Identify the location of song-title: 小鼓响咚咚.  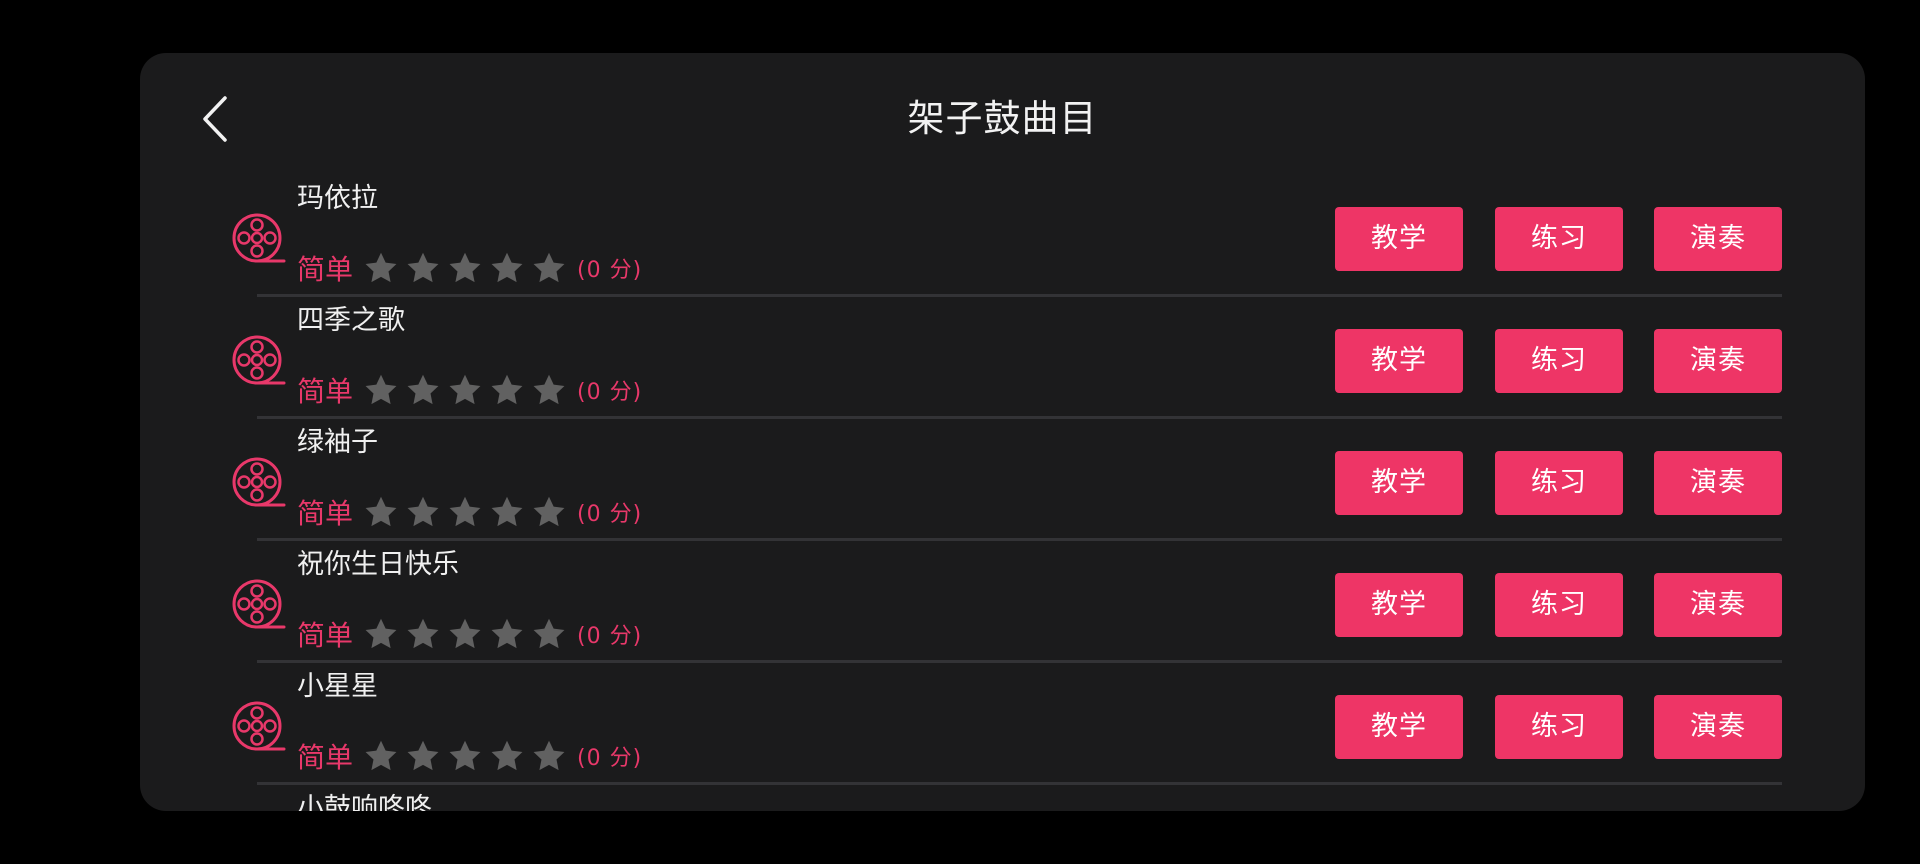
(364, 802).